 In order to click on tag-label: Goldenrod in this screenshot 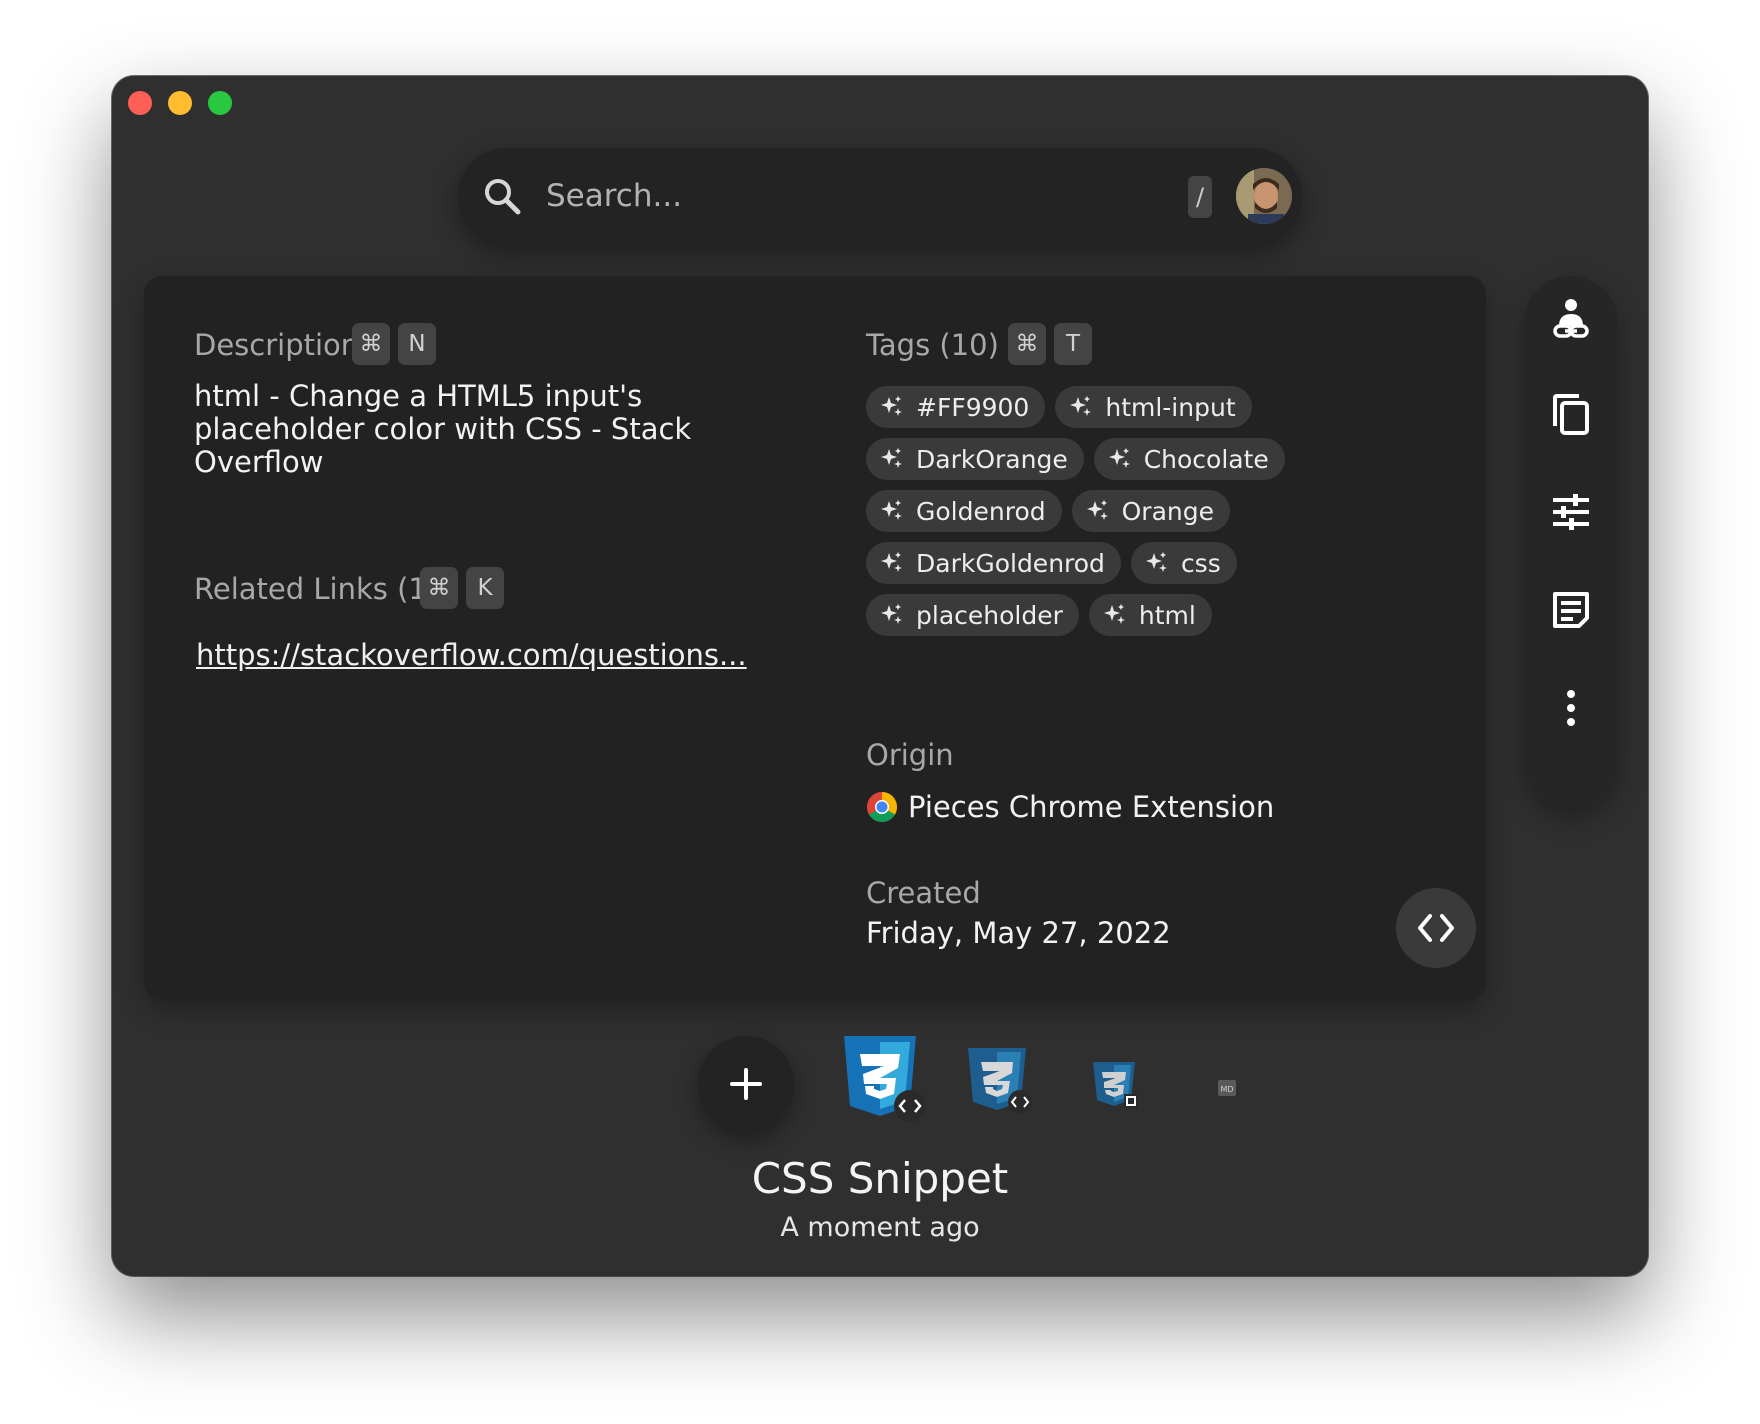, I will do `click(981, 511)`.